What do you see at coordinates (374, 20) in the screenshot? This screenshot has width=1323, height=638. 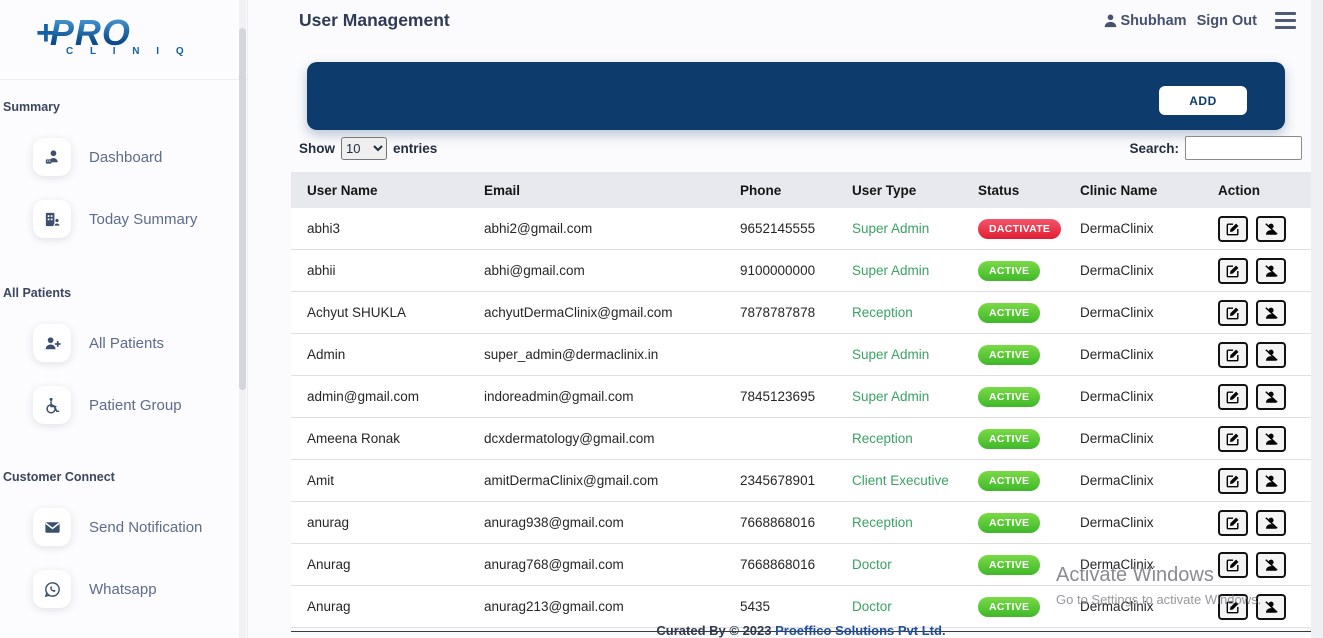 I see `page-title: User Management` at bounding box center [374, 20].